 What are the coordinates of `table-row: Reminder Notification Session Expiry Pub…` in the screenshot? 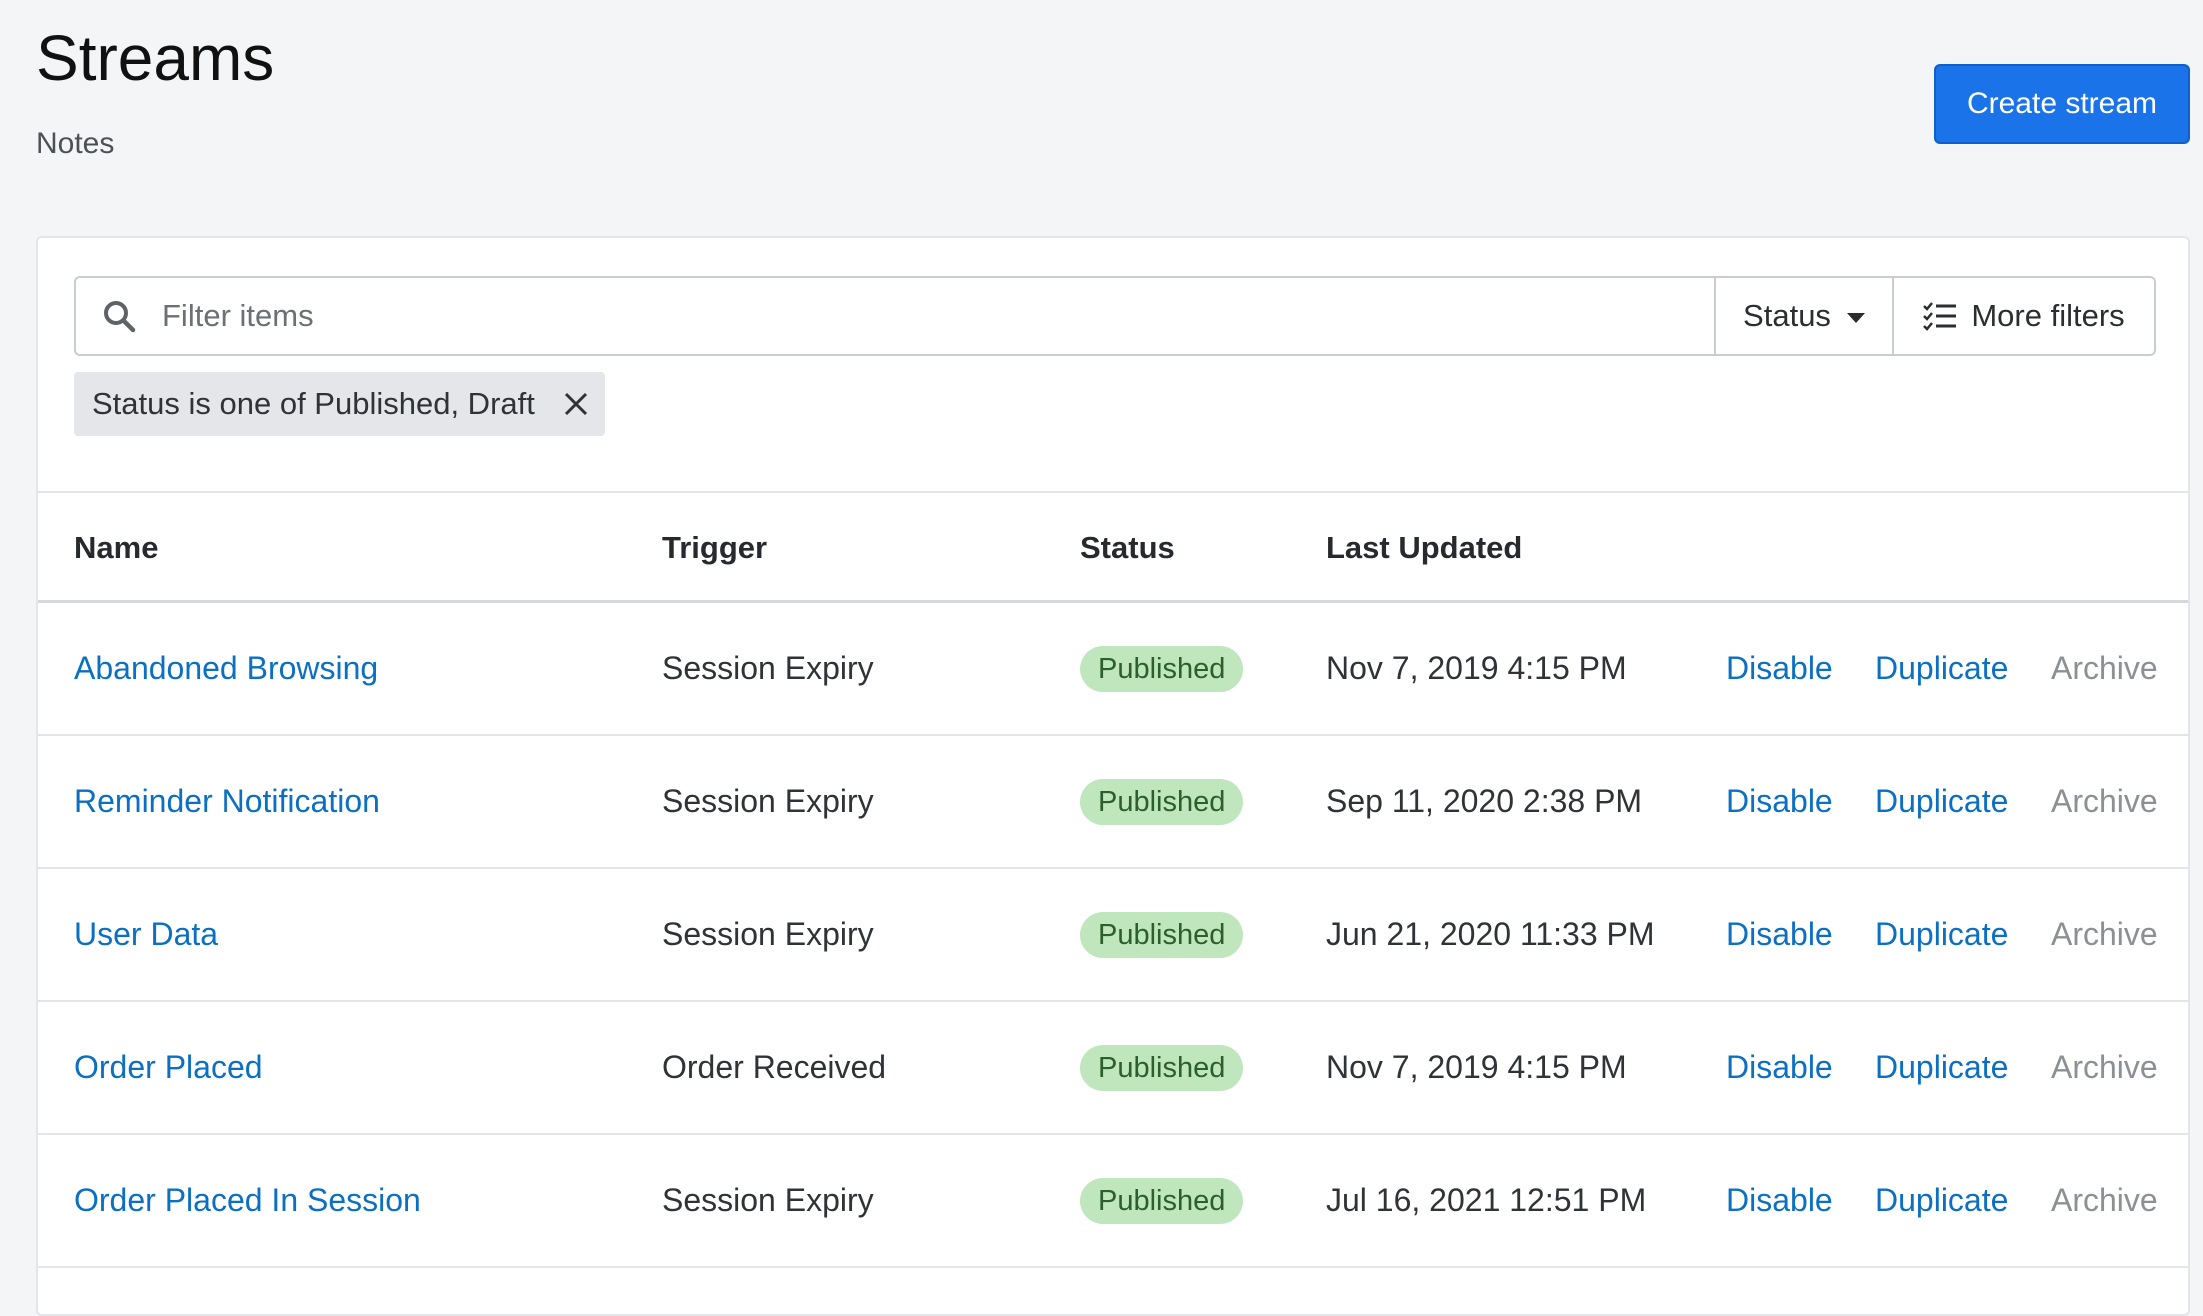 It's located at (1113, 802).